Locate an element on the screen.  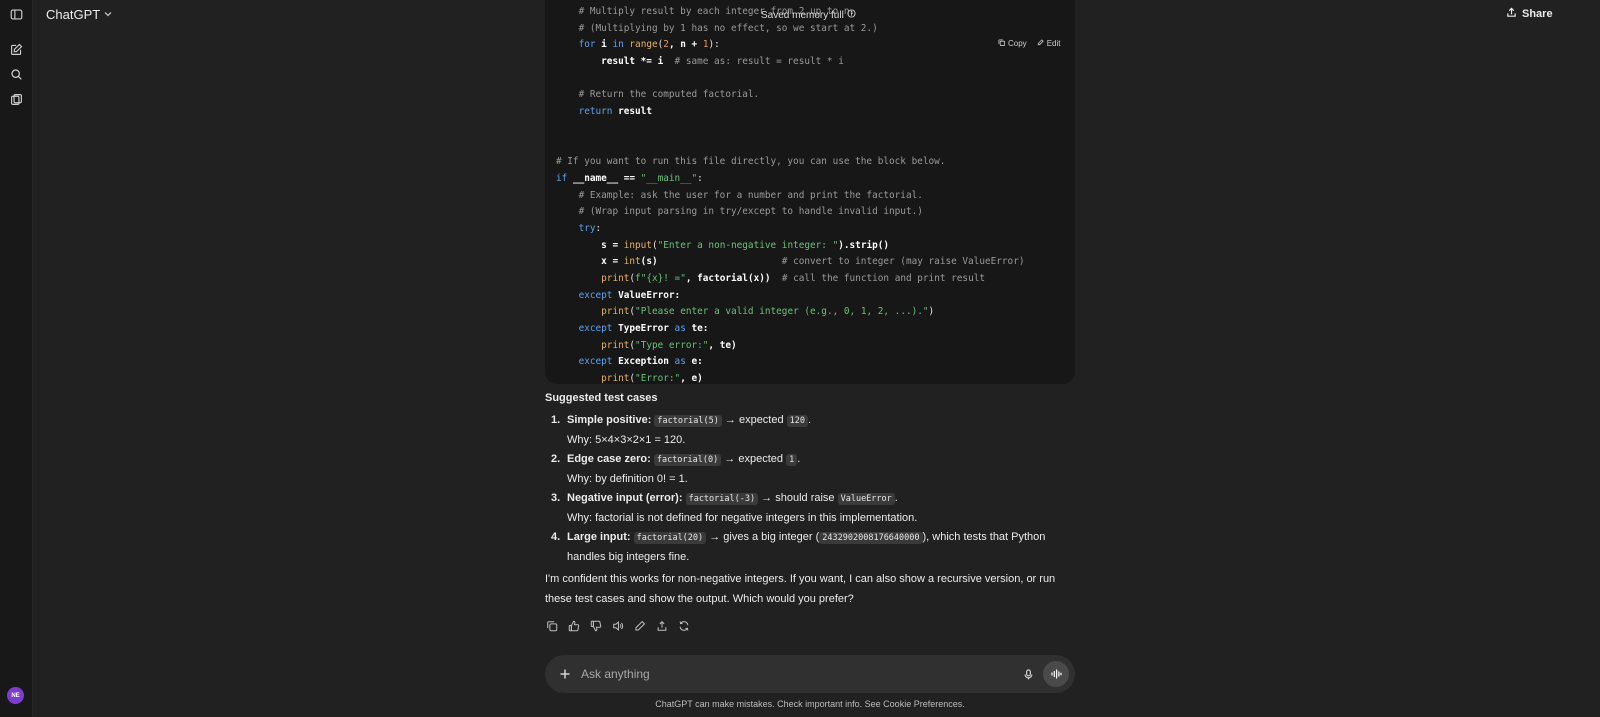
code-token: result is located at coordinates (632, 112).